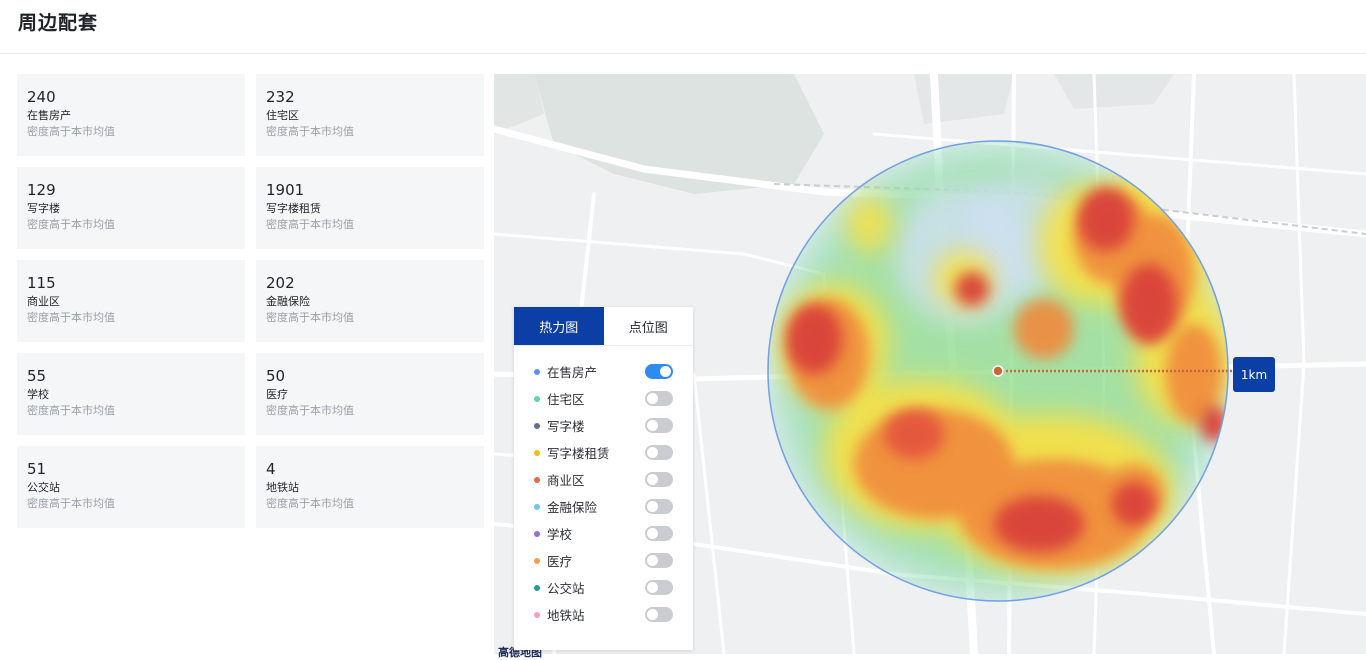 The height and width of the screenshot is (660, 1366). What do you see at coordinates (370, 394) in the screenshot?
I see `stat-card: 50 医疗密度高于本市均值` at bounding box center [370, 394].